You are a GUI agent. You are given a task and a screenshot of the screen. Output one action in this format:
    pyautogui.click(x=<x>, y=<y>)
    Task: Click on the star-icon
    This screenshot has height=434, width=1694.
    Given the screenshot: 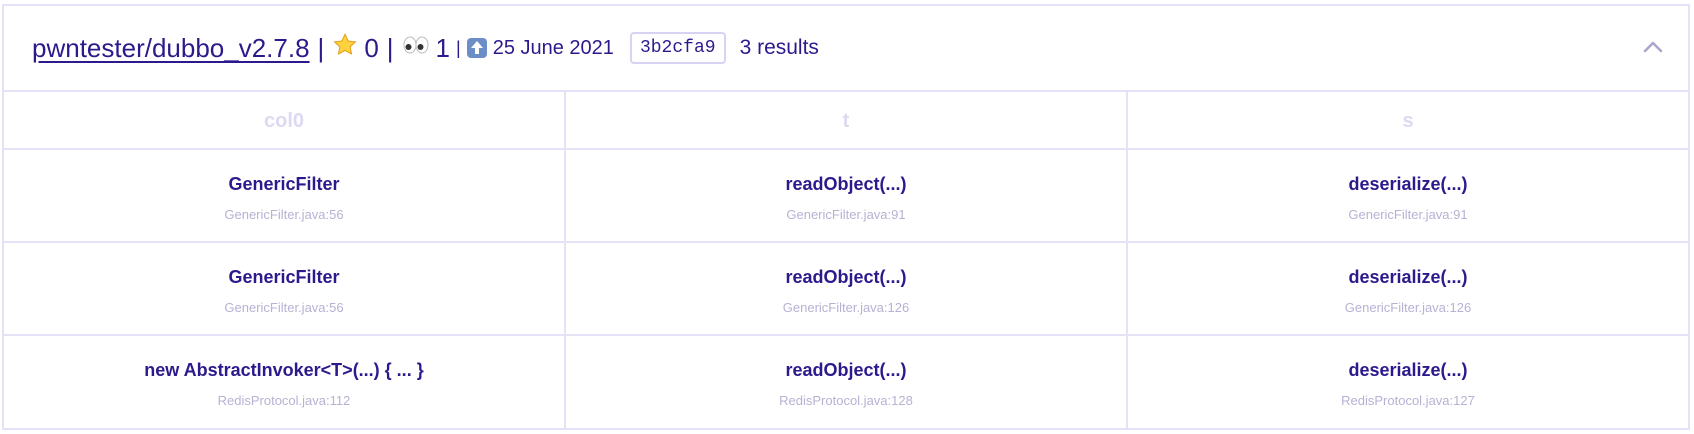 What is the action you would take?
    pyautogui.click(x=345, y=48)
    